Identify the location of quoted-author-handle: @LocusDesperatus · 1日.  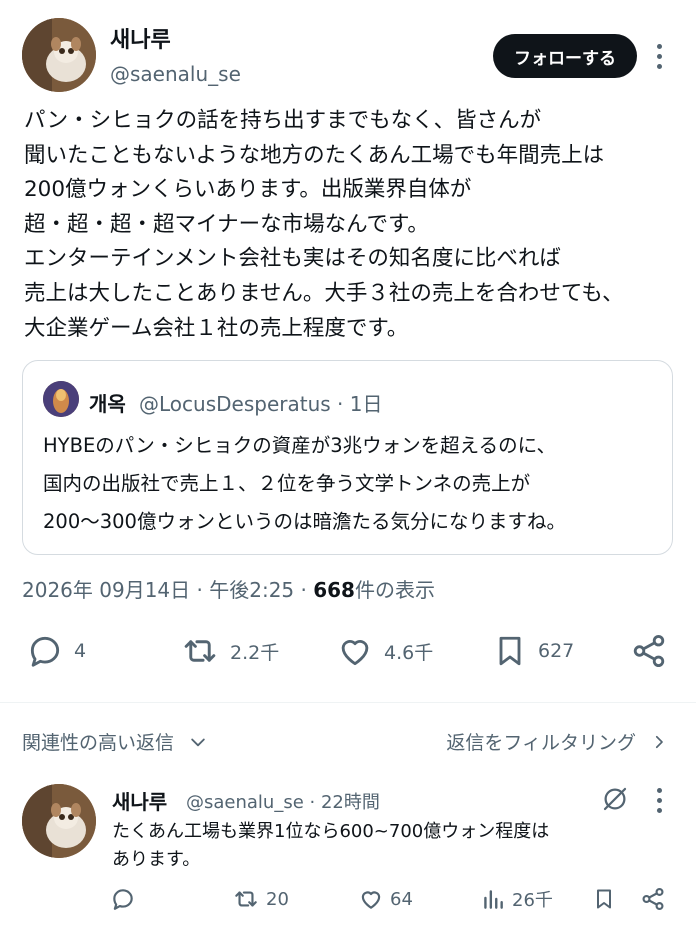
(261, 404).